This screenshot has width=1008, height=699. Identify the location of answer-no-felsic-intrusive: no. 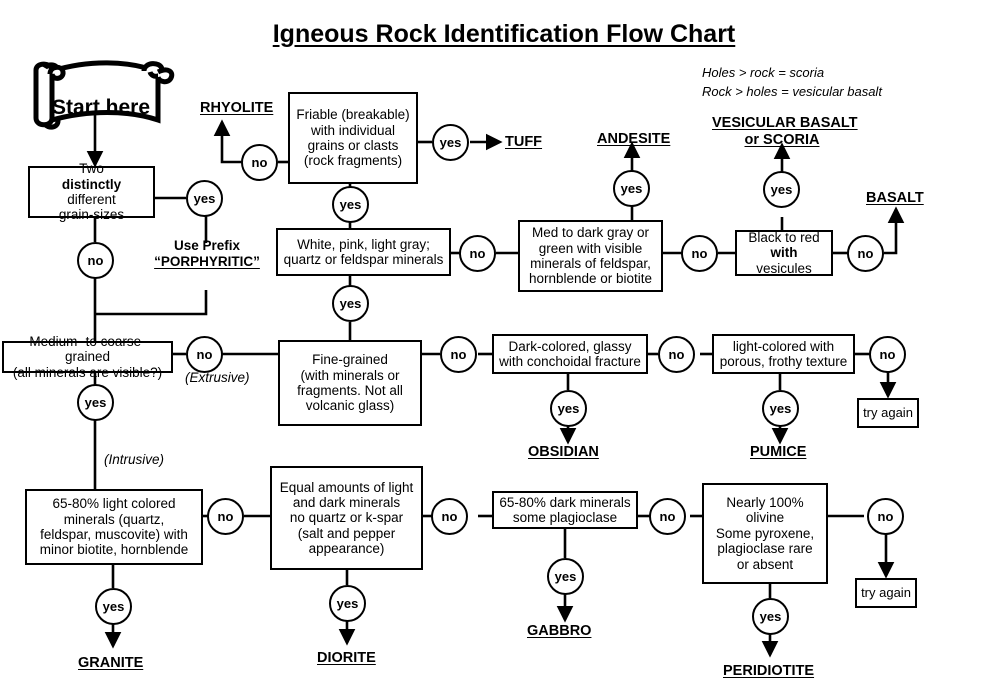
(225, 516).